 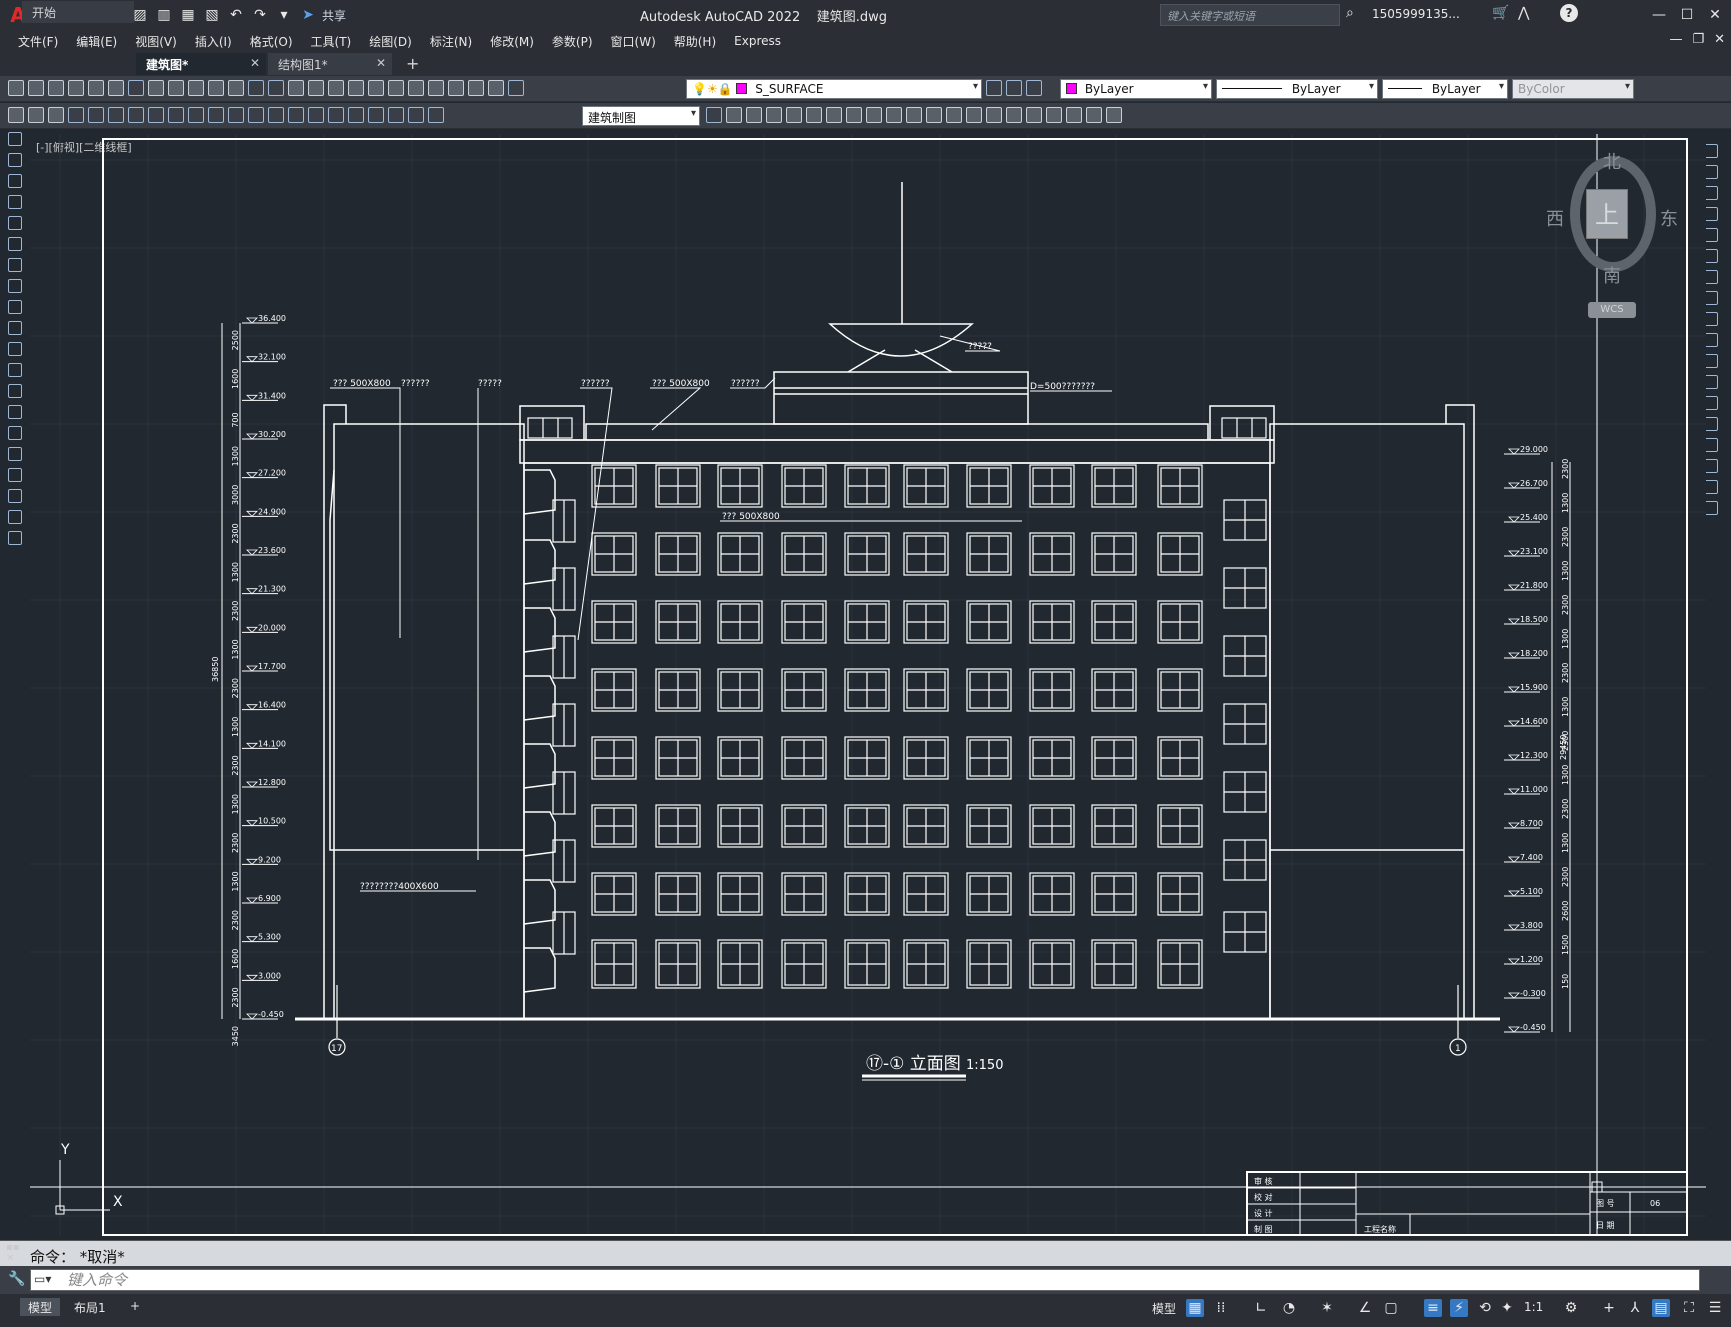 I want to click on hatch-icon, so click(x=15, y=433).